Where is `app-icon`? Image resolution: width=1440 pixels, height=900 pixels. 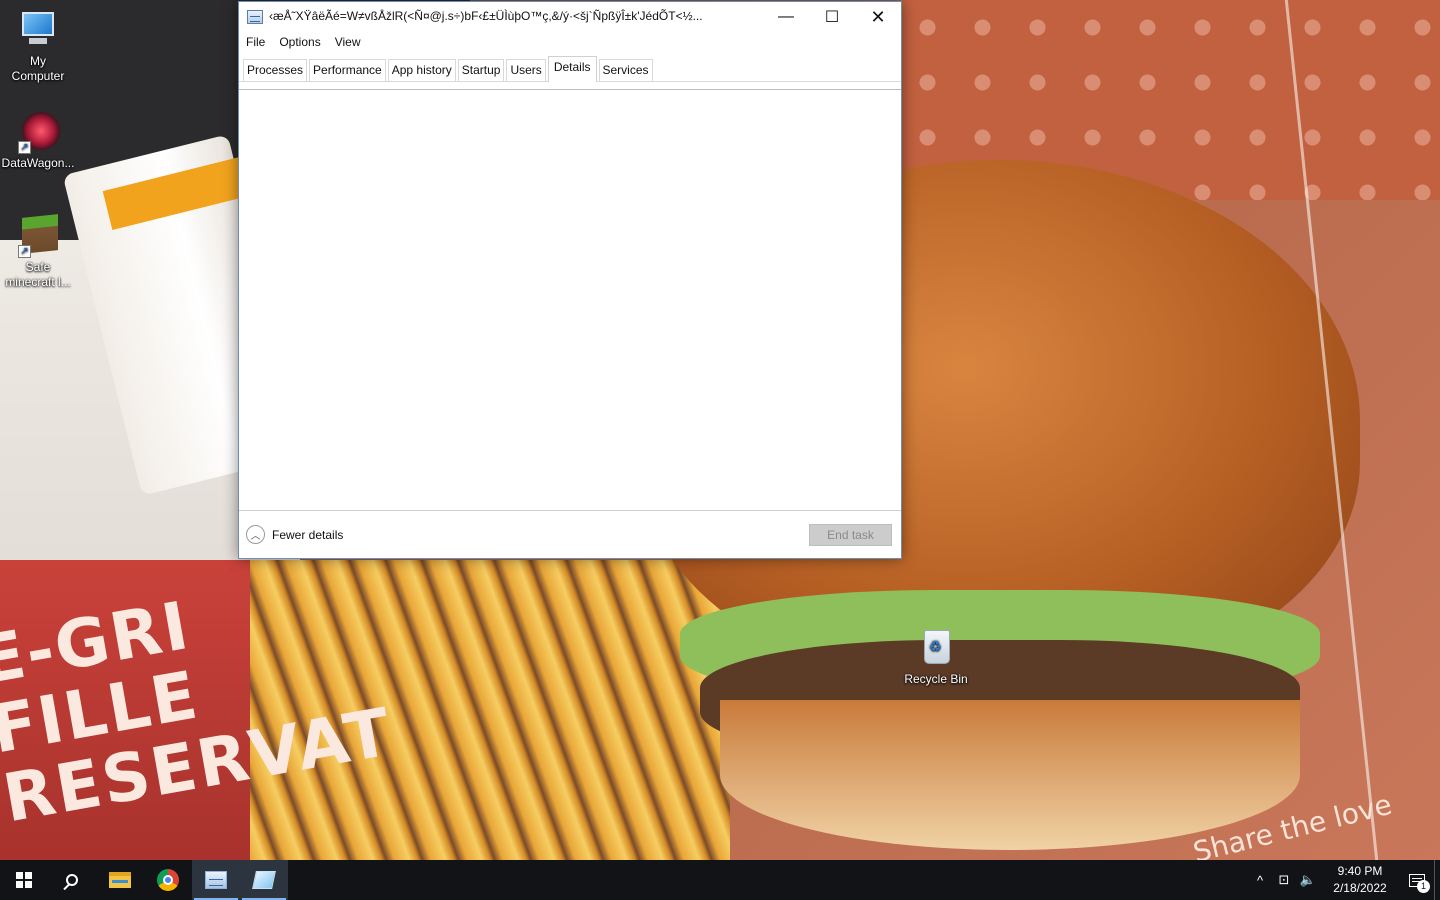 app-icon is located at coordinates (264, 880).